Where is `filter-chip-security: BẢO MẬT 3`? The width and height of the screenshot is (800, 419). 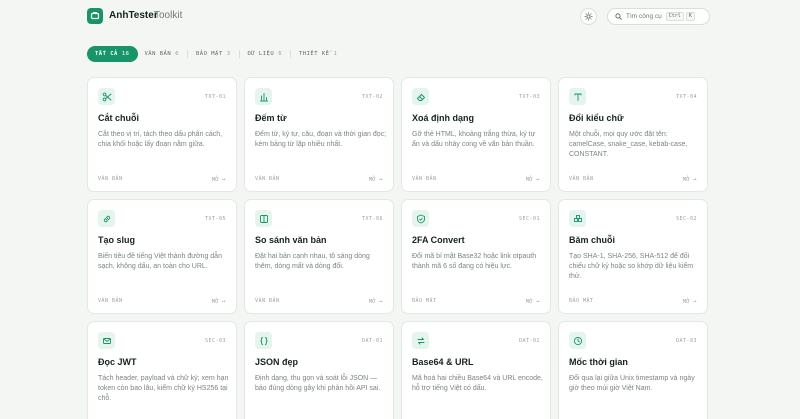 filter-chip-security: BẢO MẬT 3 is located at coordinates (213, 54).